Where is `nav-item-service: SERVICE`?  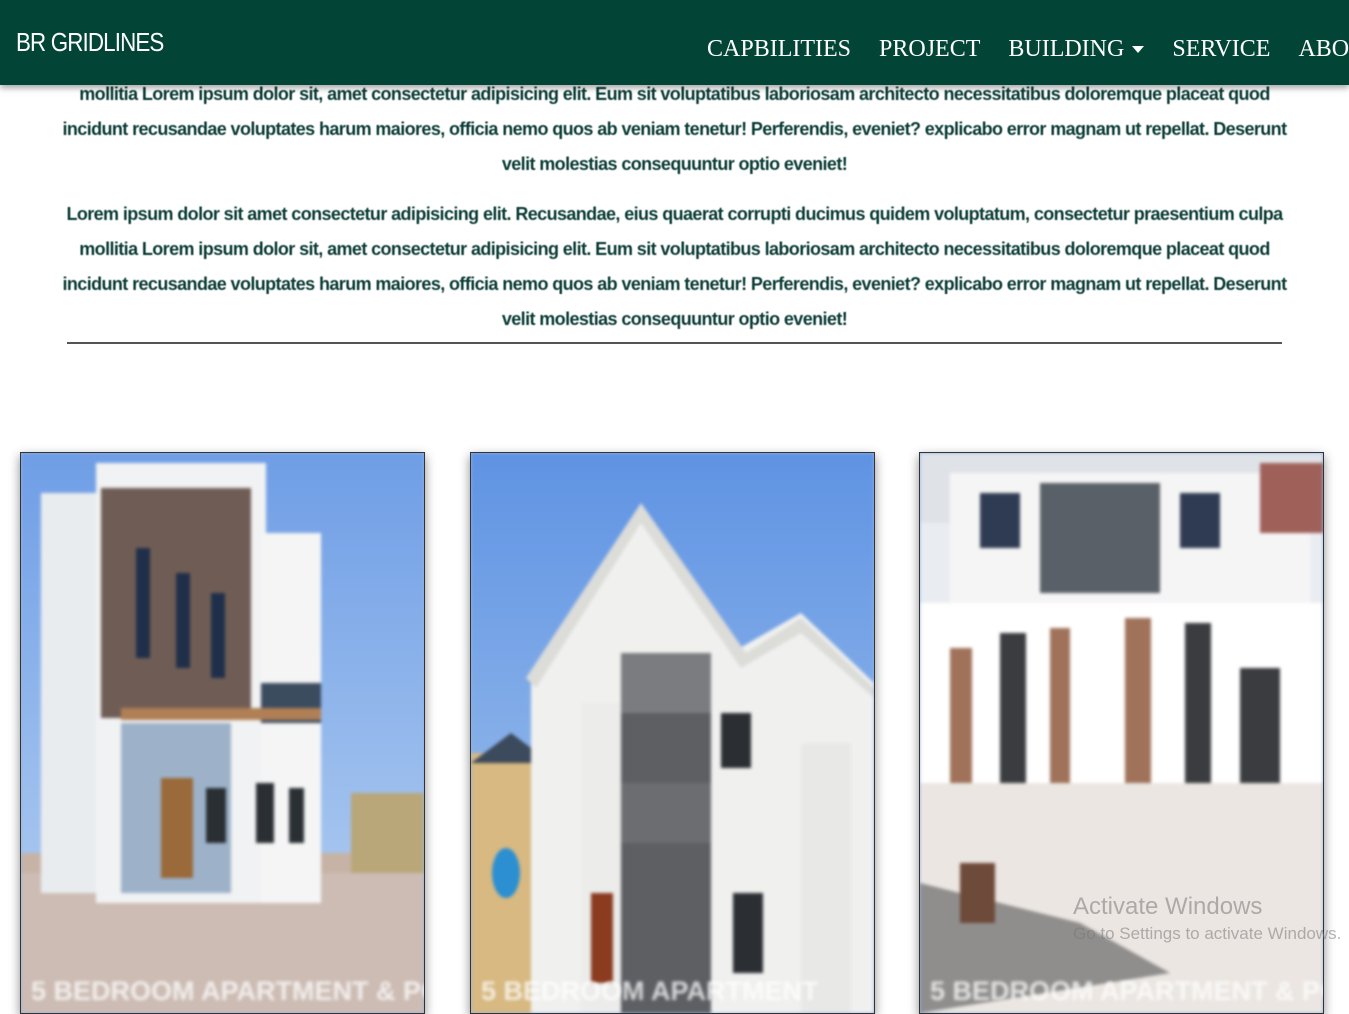
nav-item-service: SERVICE is located at coordinates (1221, 49).